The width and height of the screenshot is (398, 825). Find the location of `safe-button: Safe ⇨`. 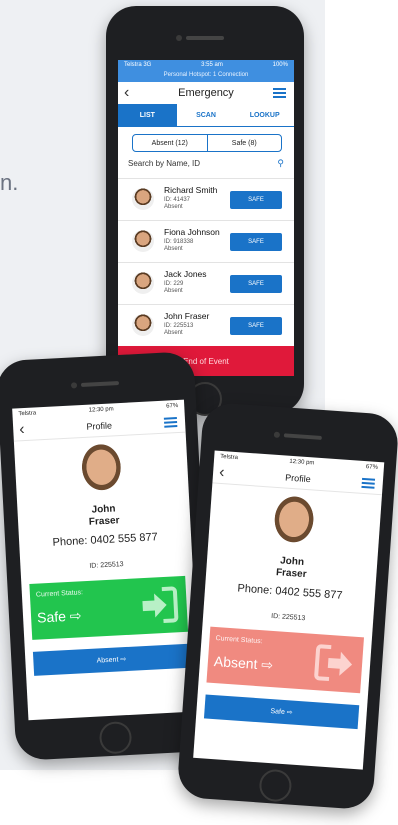

safe-button: Safe ⇨ is located at coordinates (281, 712).